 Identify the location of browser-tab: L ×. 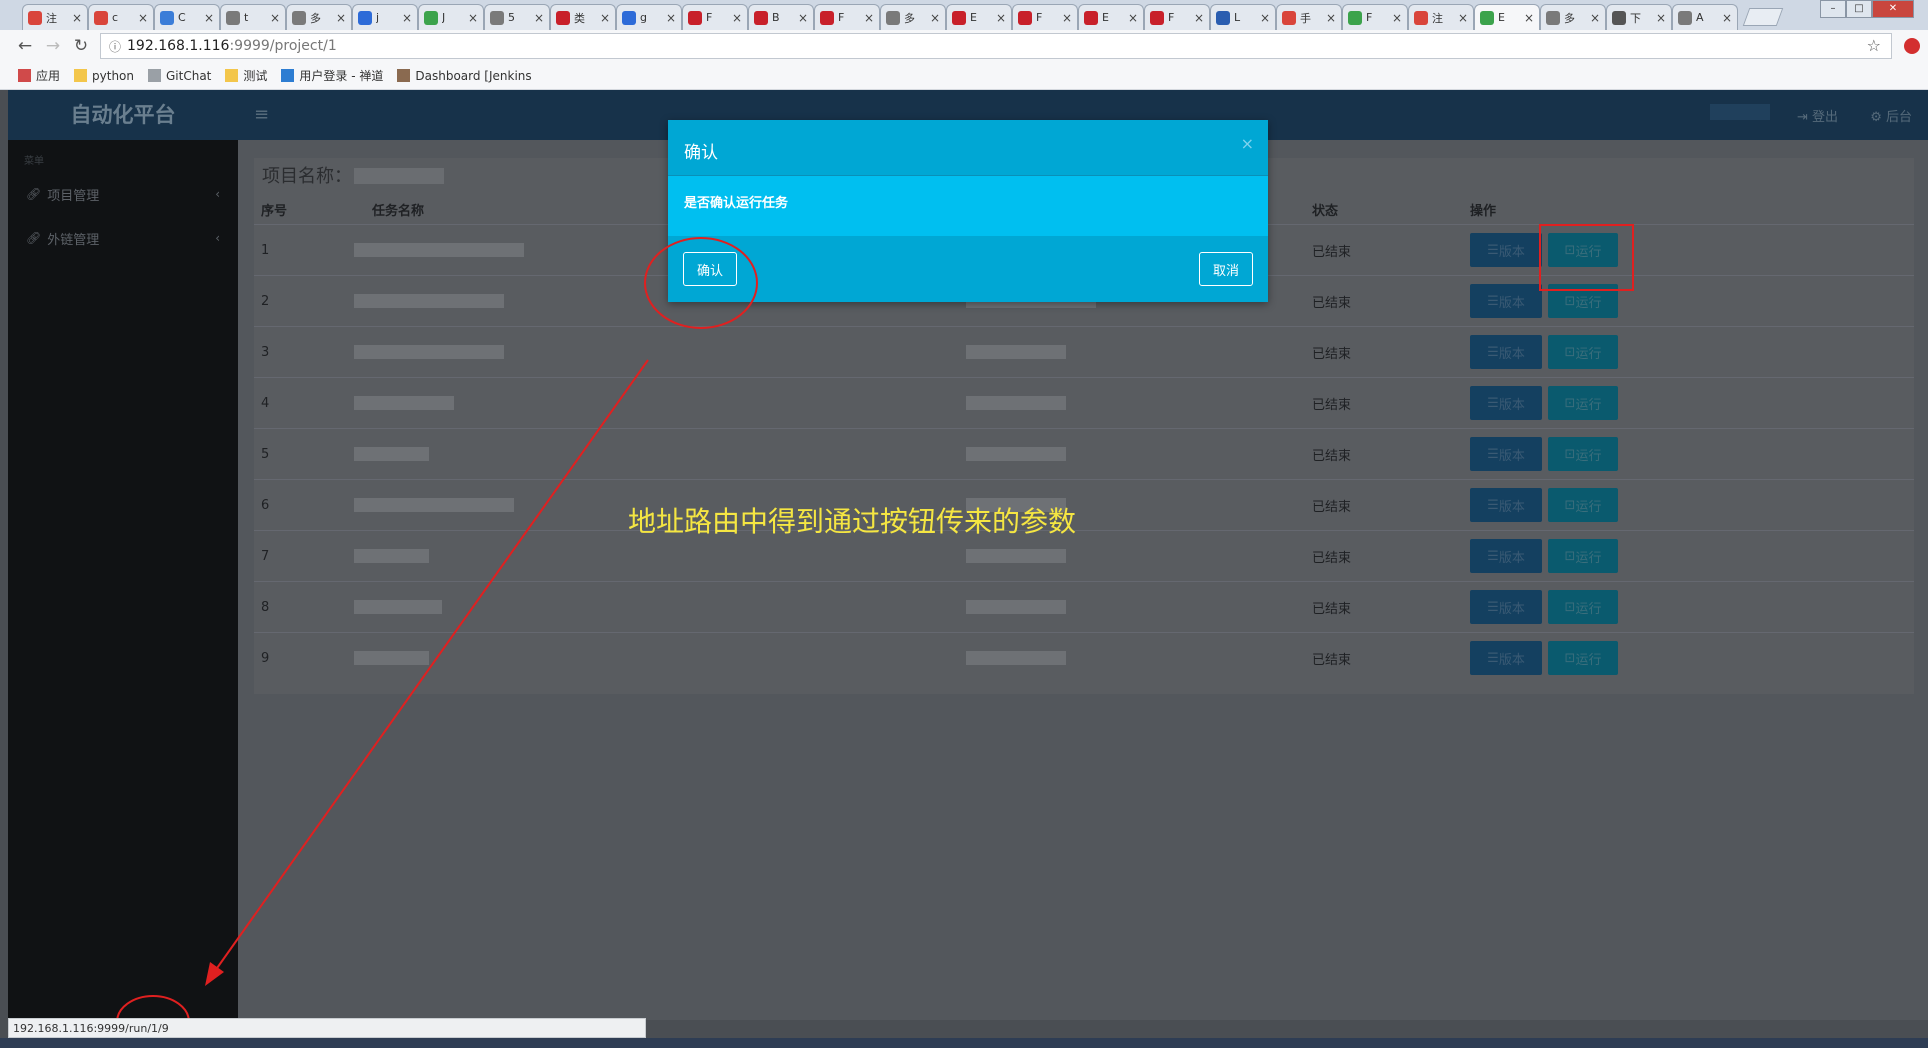
(1243, 17).